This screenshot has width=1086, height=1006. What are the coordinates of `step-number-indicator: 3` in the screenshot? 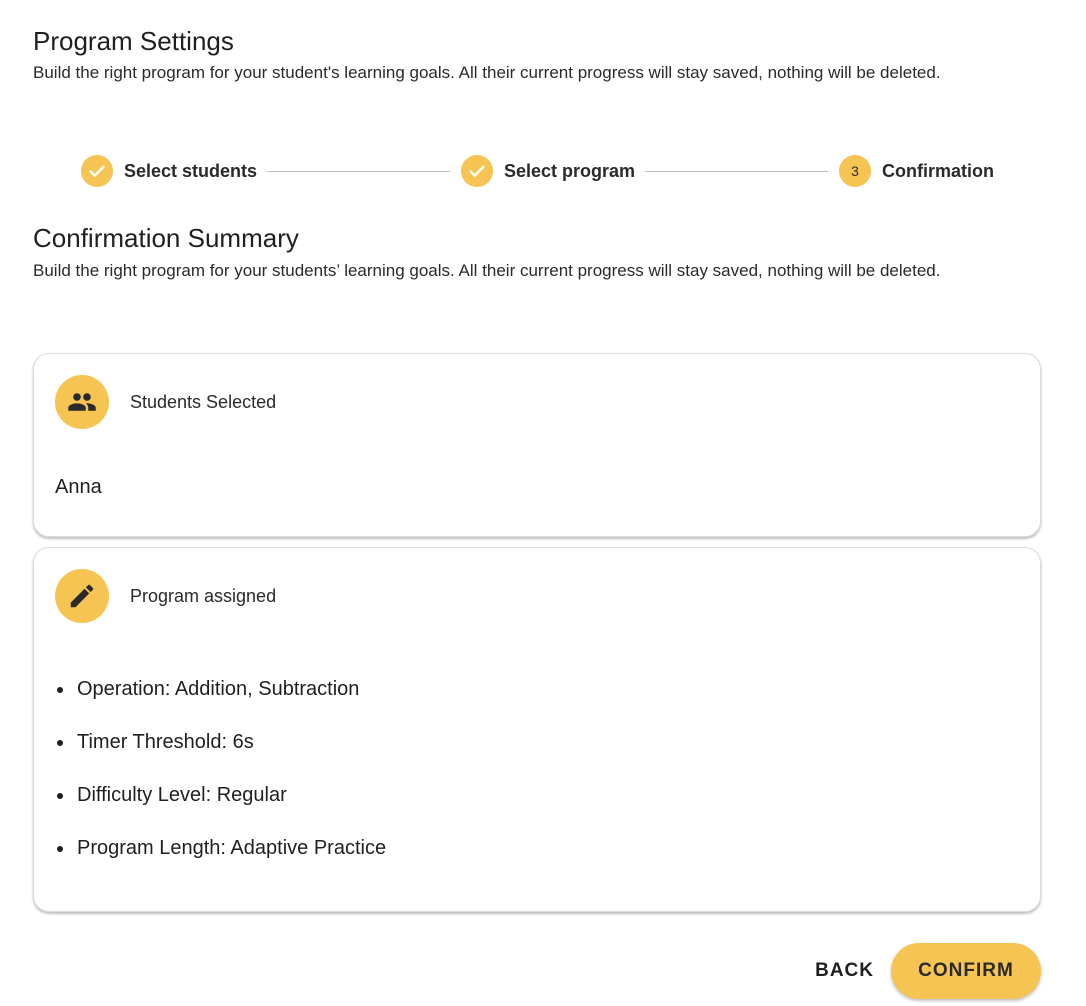 It's located at (855, 171).